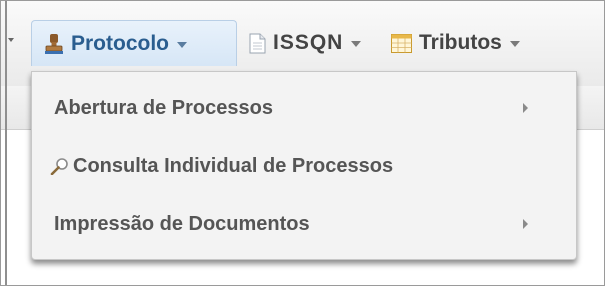  Describe the element at coordinates (182, 223) in the screenshot. I see `dropdown-item-label: Impressão de Documentos` at that location.